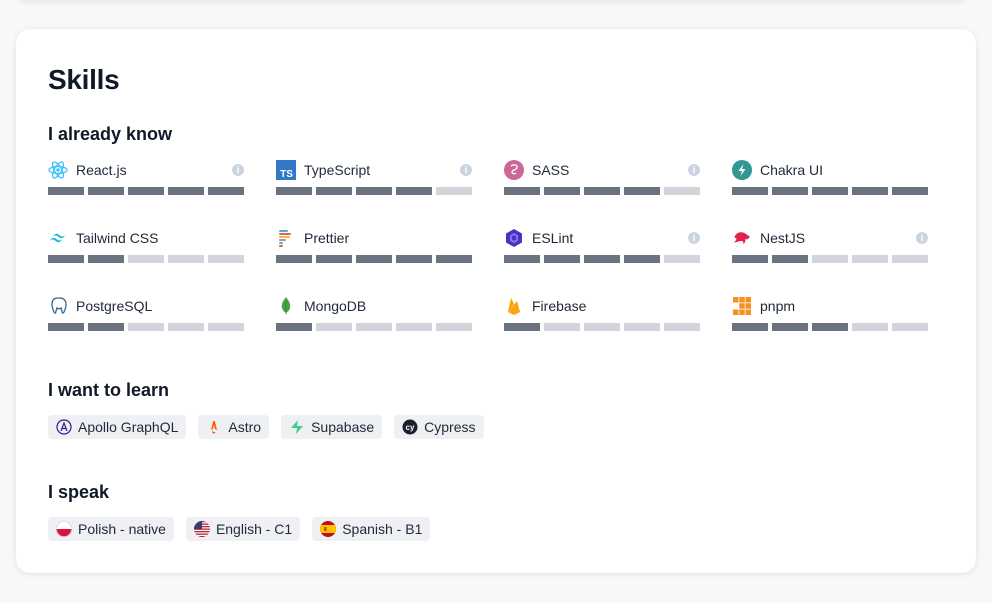  Describe the element at coordinates (117, 238) in the screenshot. I see `skill-name: Tailwind CSS` at that location.